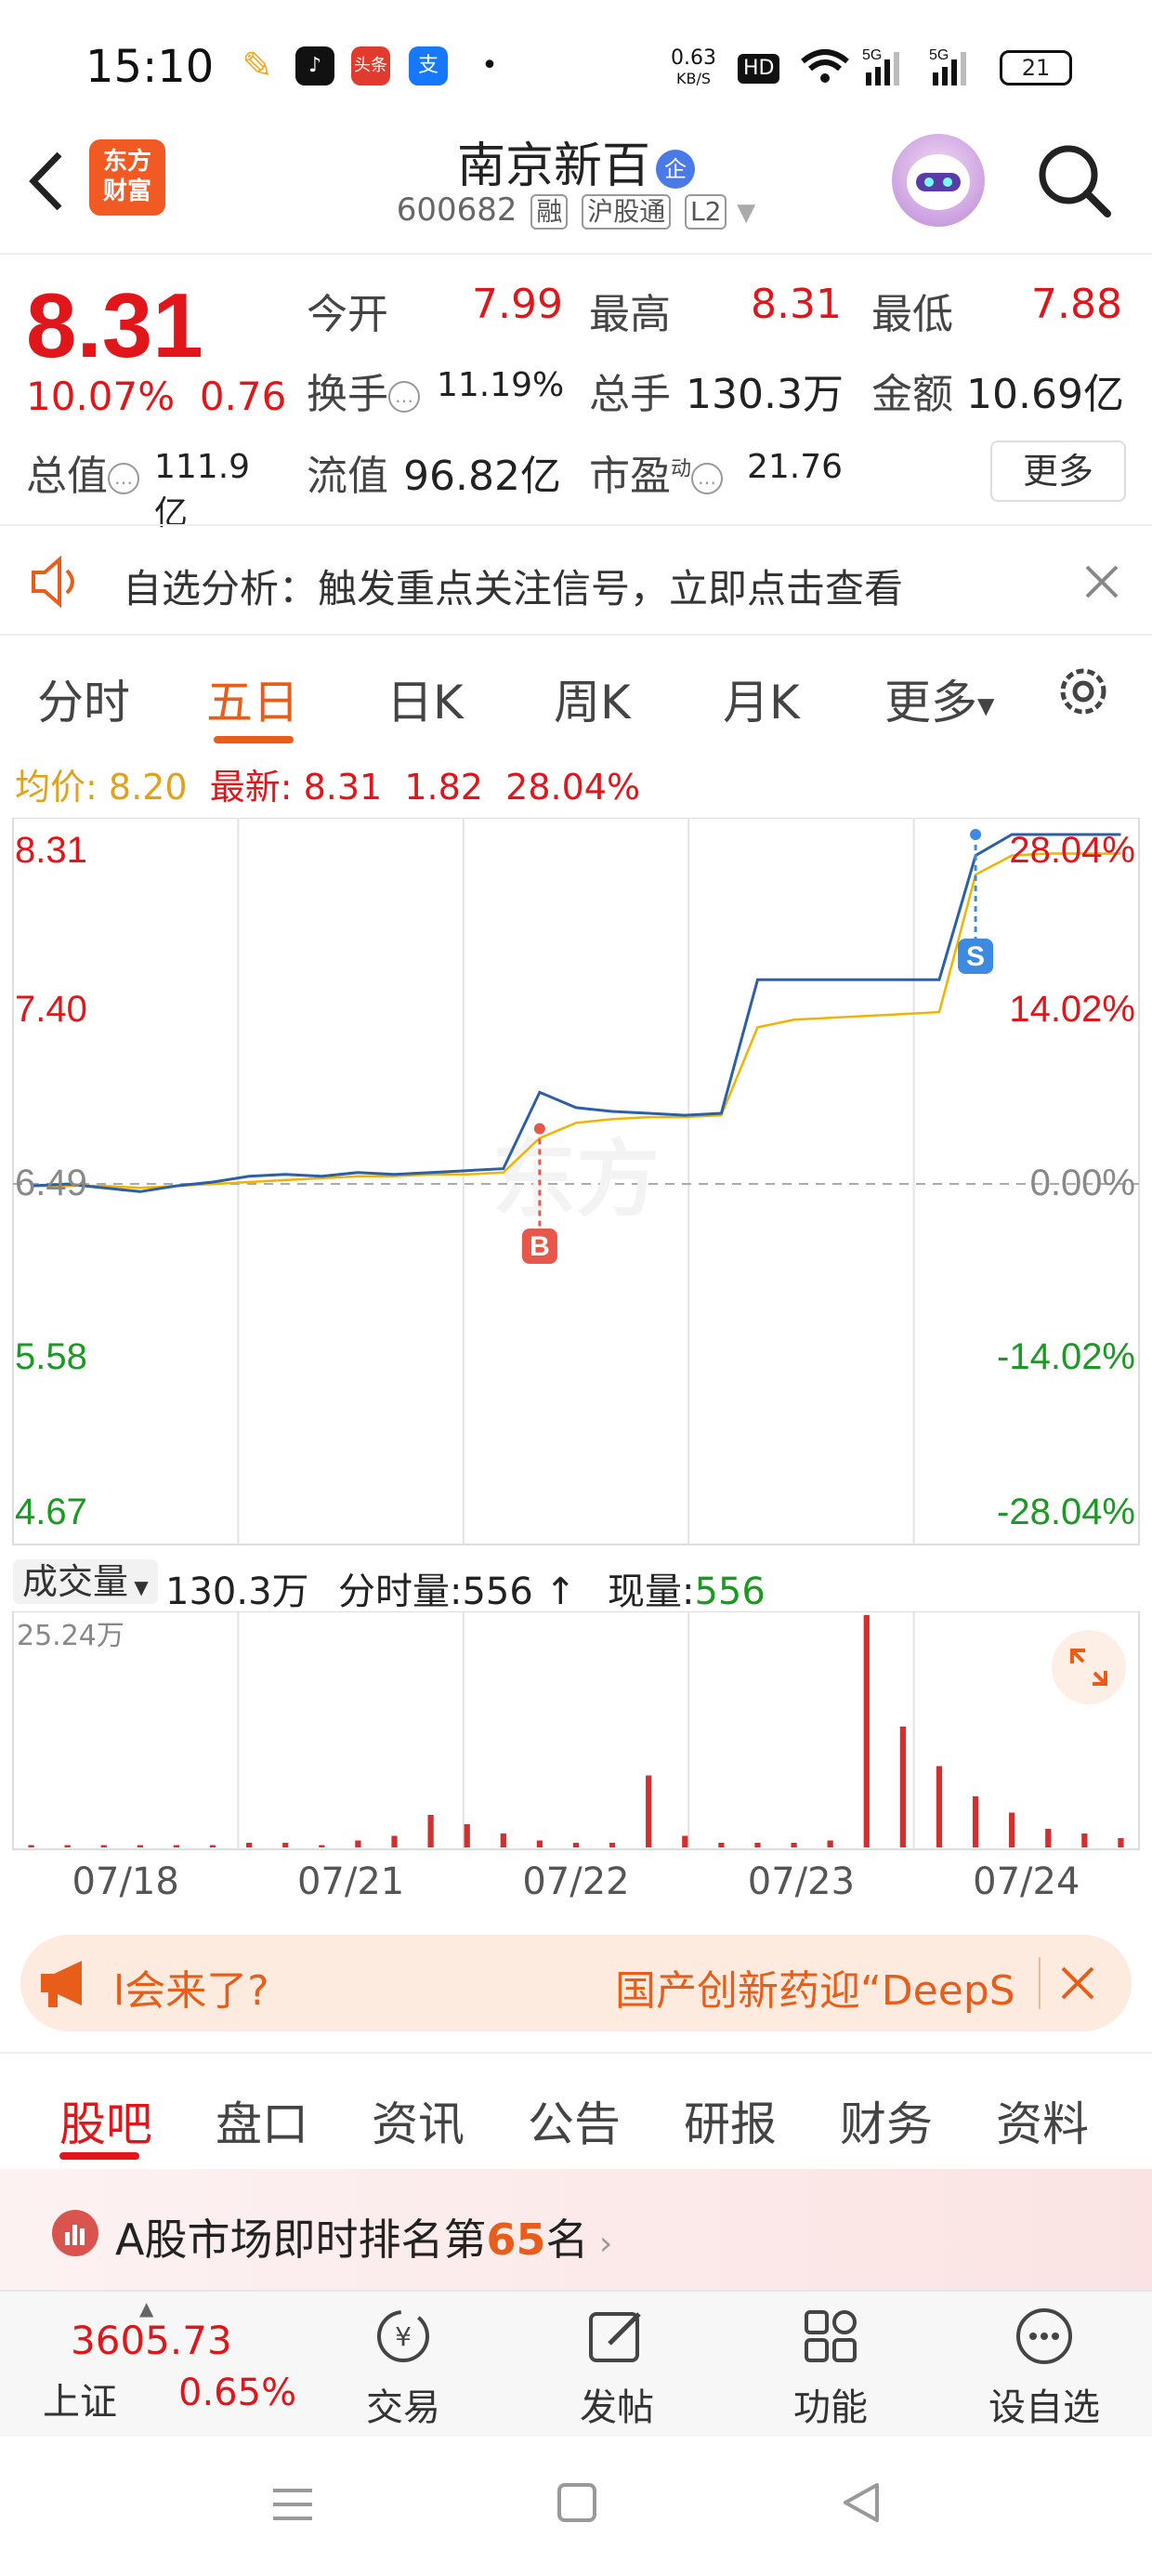 This screenshot has height=2576, width=1152. What do you see at coordinates (947, 66) in the screenshot?
I see `signal-5g-icon-2: 5G` at bounding box center [947, 66].